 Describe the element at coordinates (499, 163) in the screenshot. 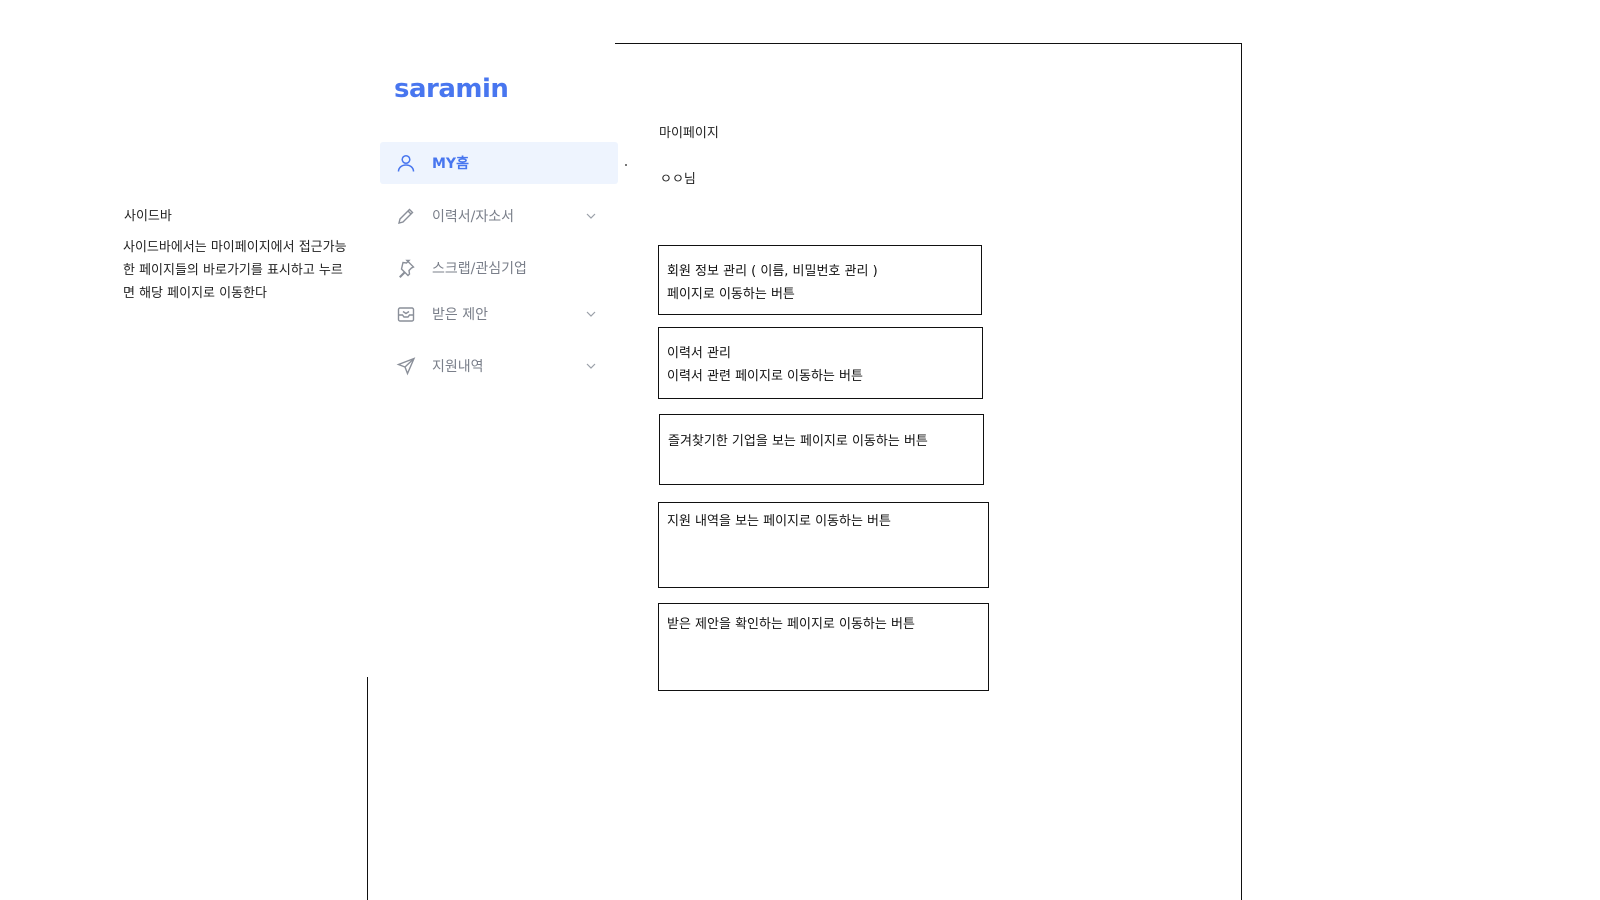

I see `sidebar-item-my-home: MY홈` at that location.